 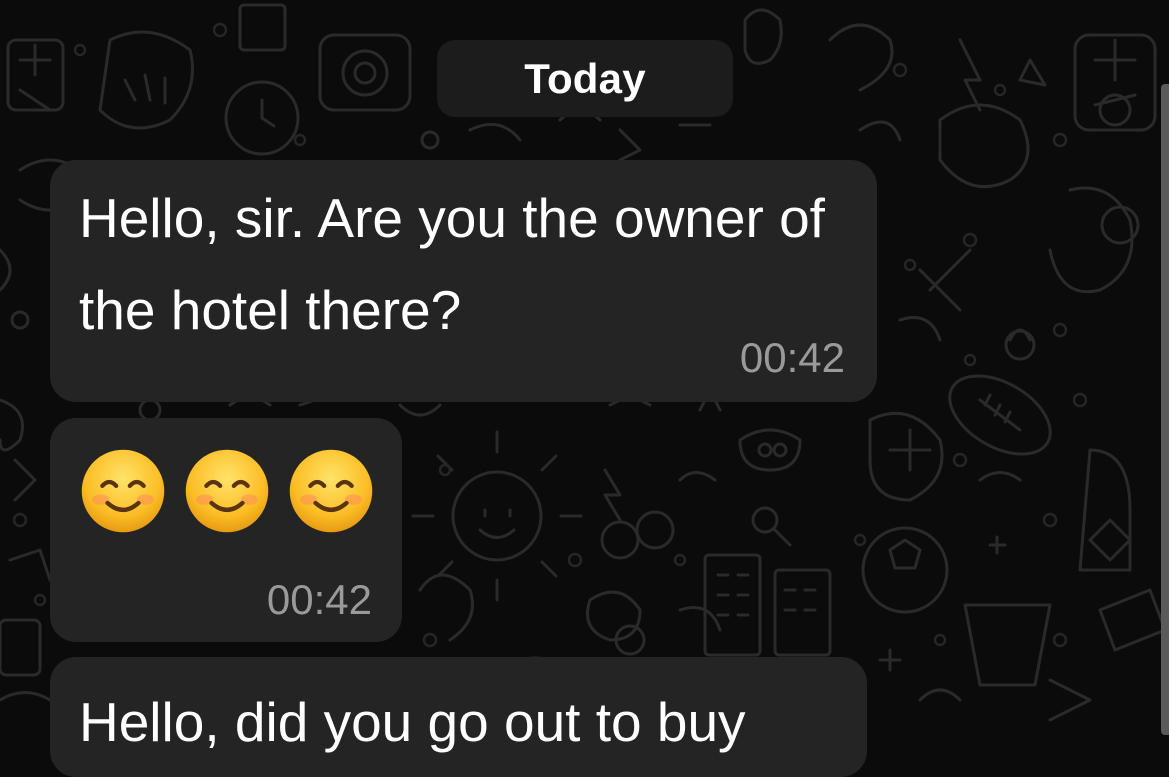 What do you see at coordinates (412, 722) in the screenshot?
I see `message-text: Hello, did you go out to buy` at bounding box center [412, 722].